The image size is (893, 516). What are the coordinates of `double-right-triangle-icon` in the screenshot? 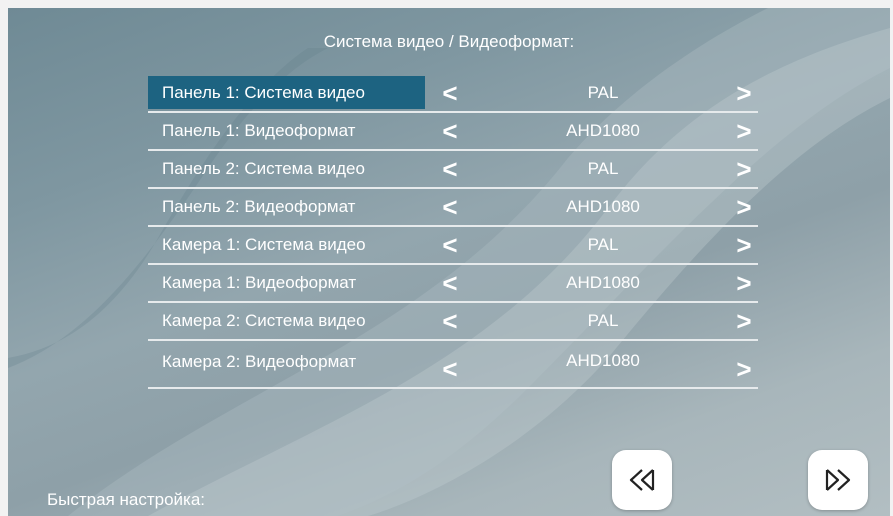 It's located at (838, 480).